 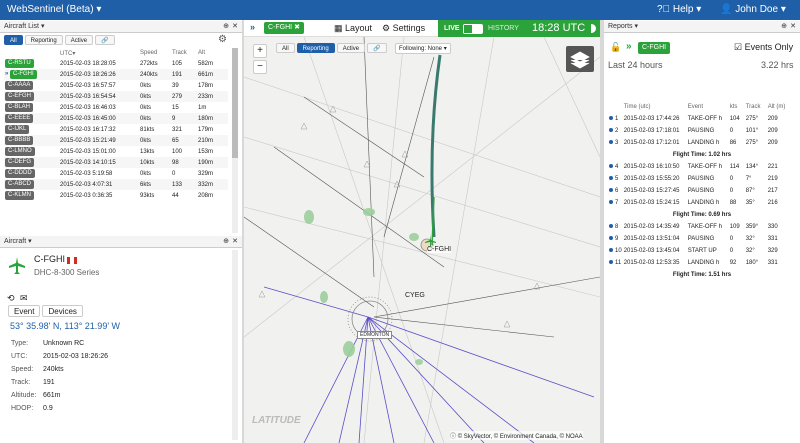 What do you see at coordinates (20, 151) in the screenshot?
I see `callsign-badge: C-LMNO` at bounding box center [20, 151].